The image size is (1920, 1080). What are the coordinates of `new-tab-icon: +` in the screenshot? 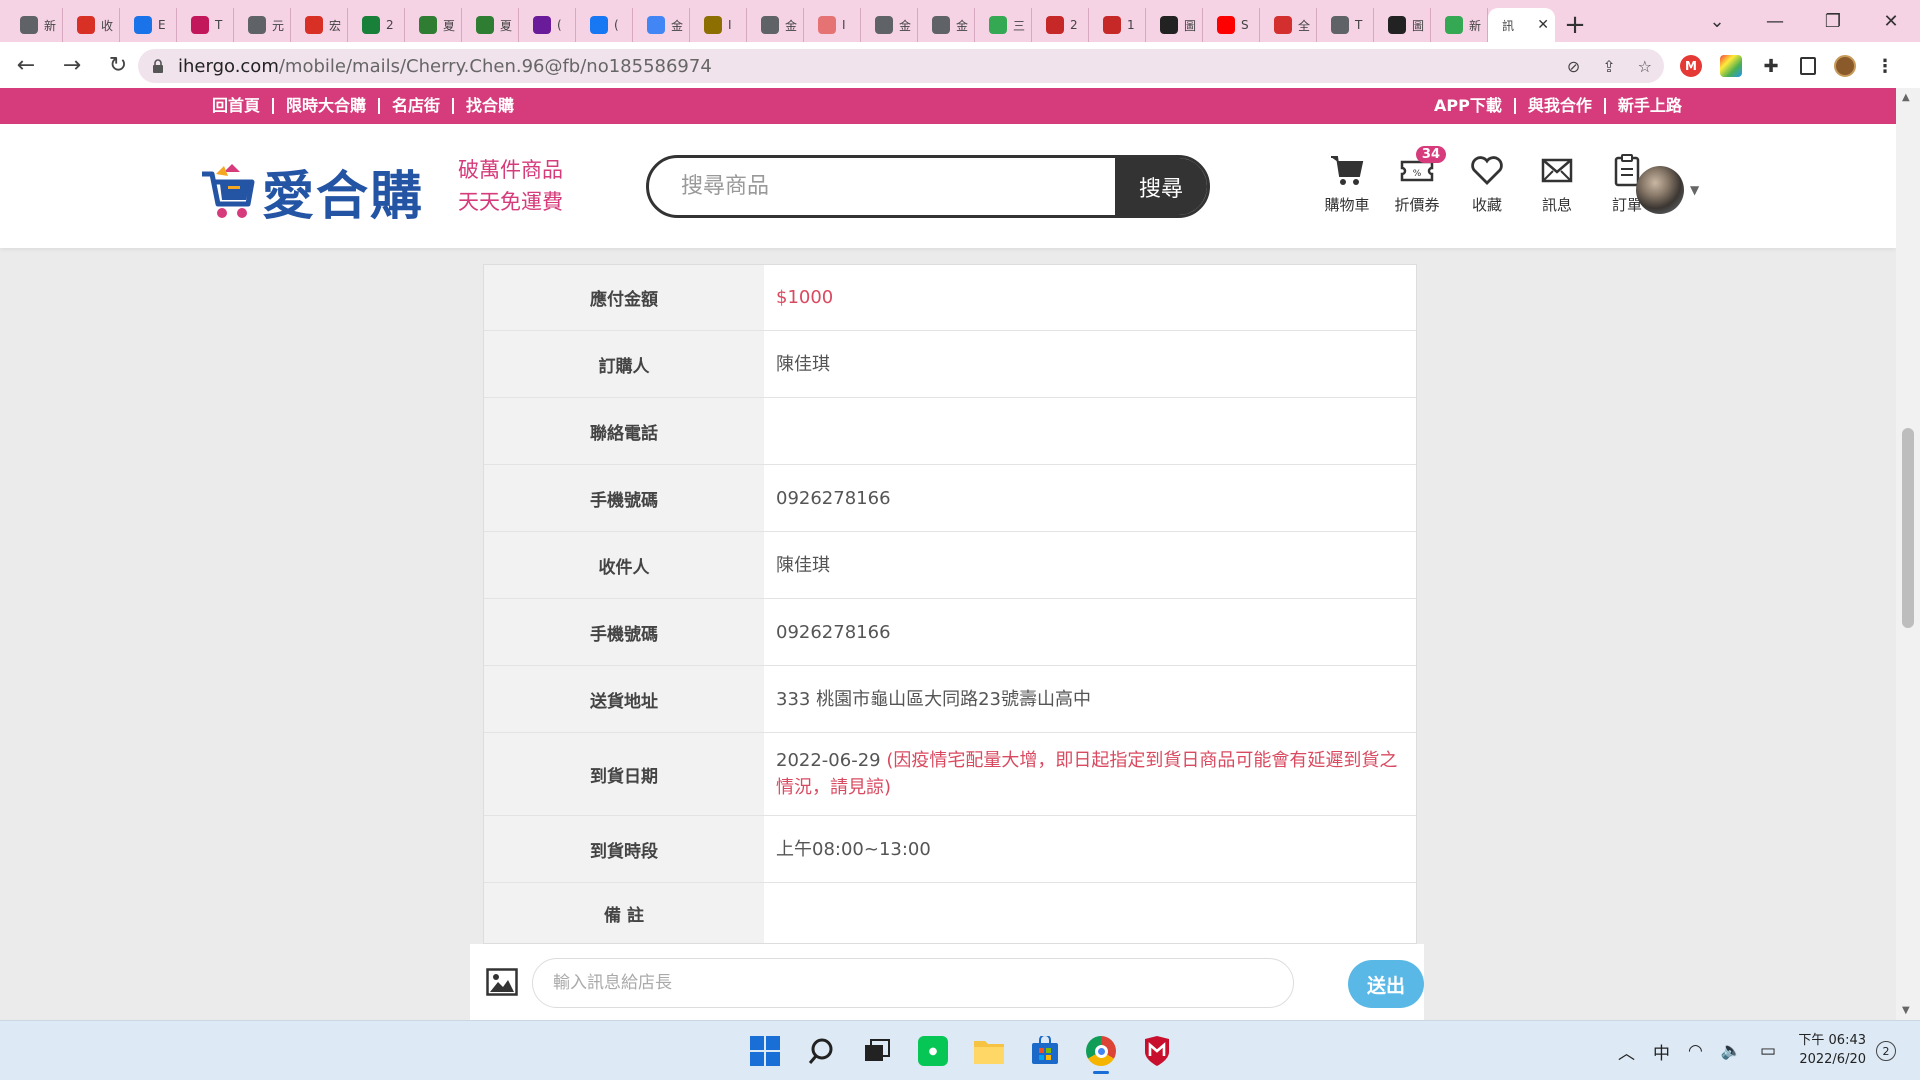 It's located at (1575, 25).